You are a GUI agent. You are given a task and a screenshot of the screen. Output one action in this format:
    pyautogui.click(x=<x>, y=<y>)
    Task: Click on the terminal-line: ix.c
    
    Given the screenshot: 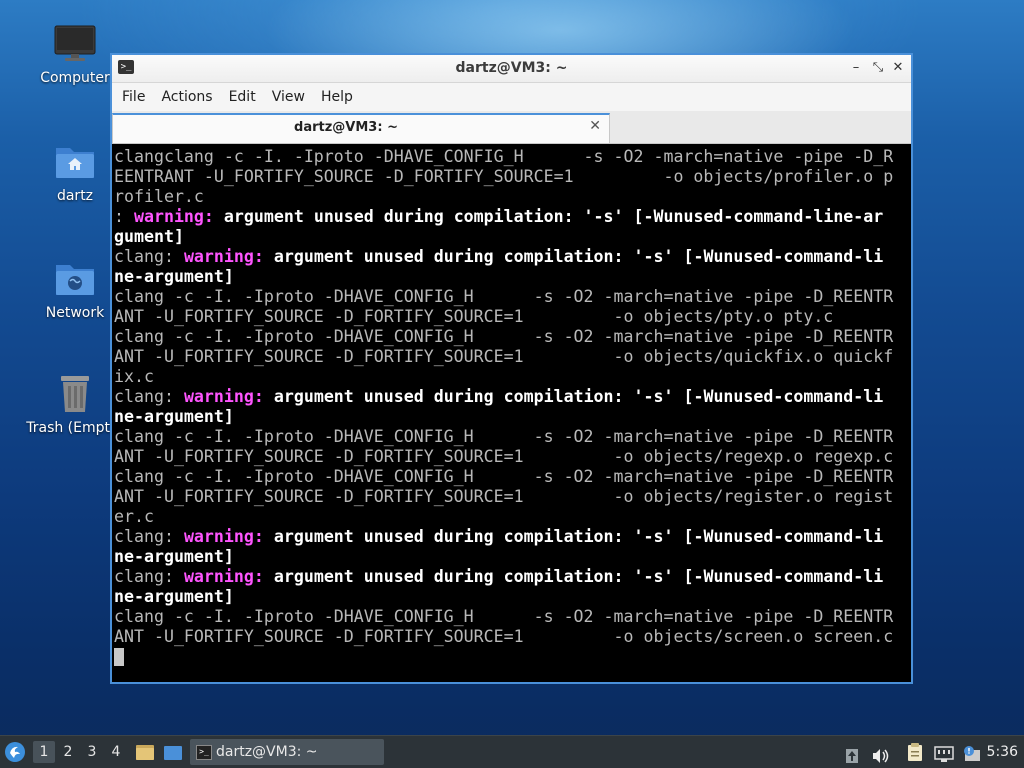 What is the action you would take?
    pyautogui.click(x=511, y=377)
    